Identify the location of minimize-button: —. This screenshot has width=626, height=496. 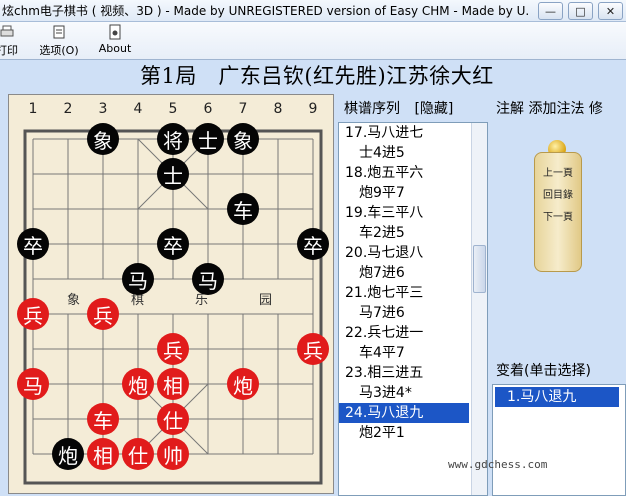
(550, 11).